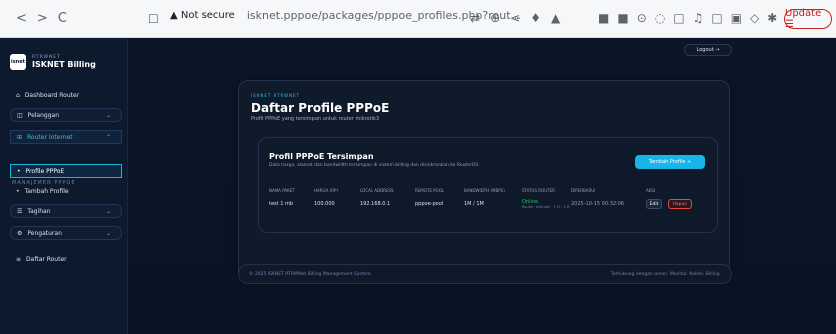 The height and width of the screenshot is (334, 836). What do you see at coordinates (39, 211) in the screenshot?
I see `sidebar-item-label: Tagihan` at bounding box center [39, 211].